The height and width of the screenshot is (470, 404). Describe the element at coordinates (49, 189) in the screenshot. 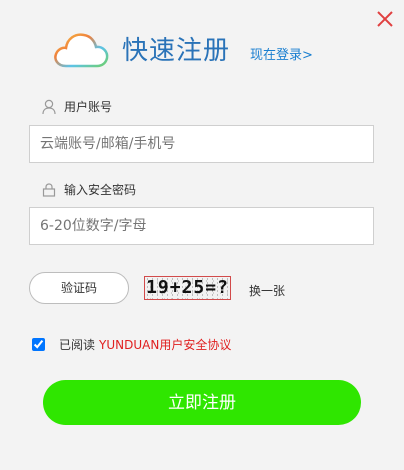

I see `lock-icon` at that location.